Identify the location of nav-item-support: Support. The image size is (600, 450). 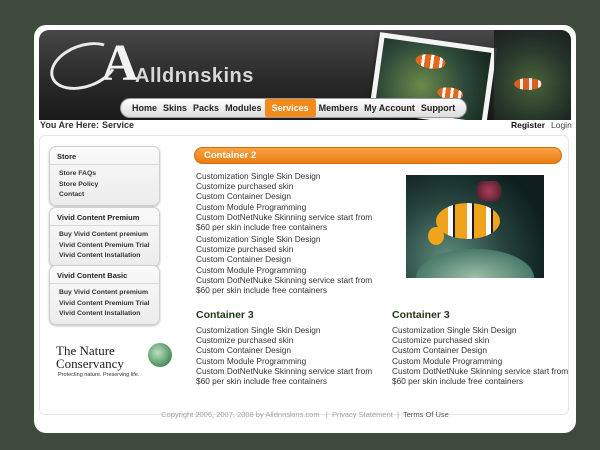
(438, 108).